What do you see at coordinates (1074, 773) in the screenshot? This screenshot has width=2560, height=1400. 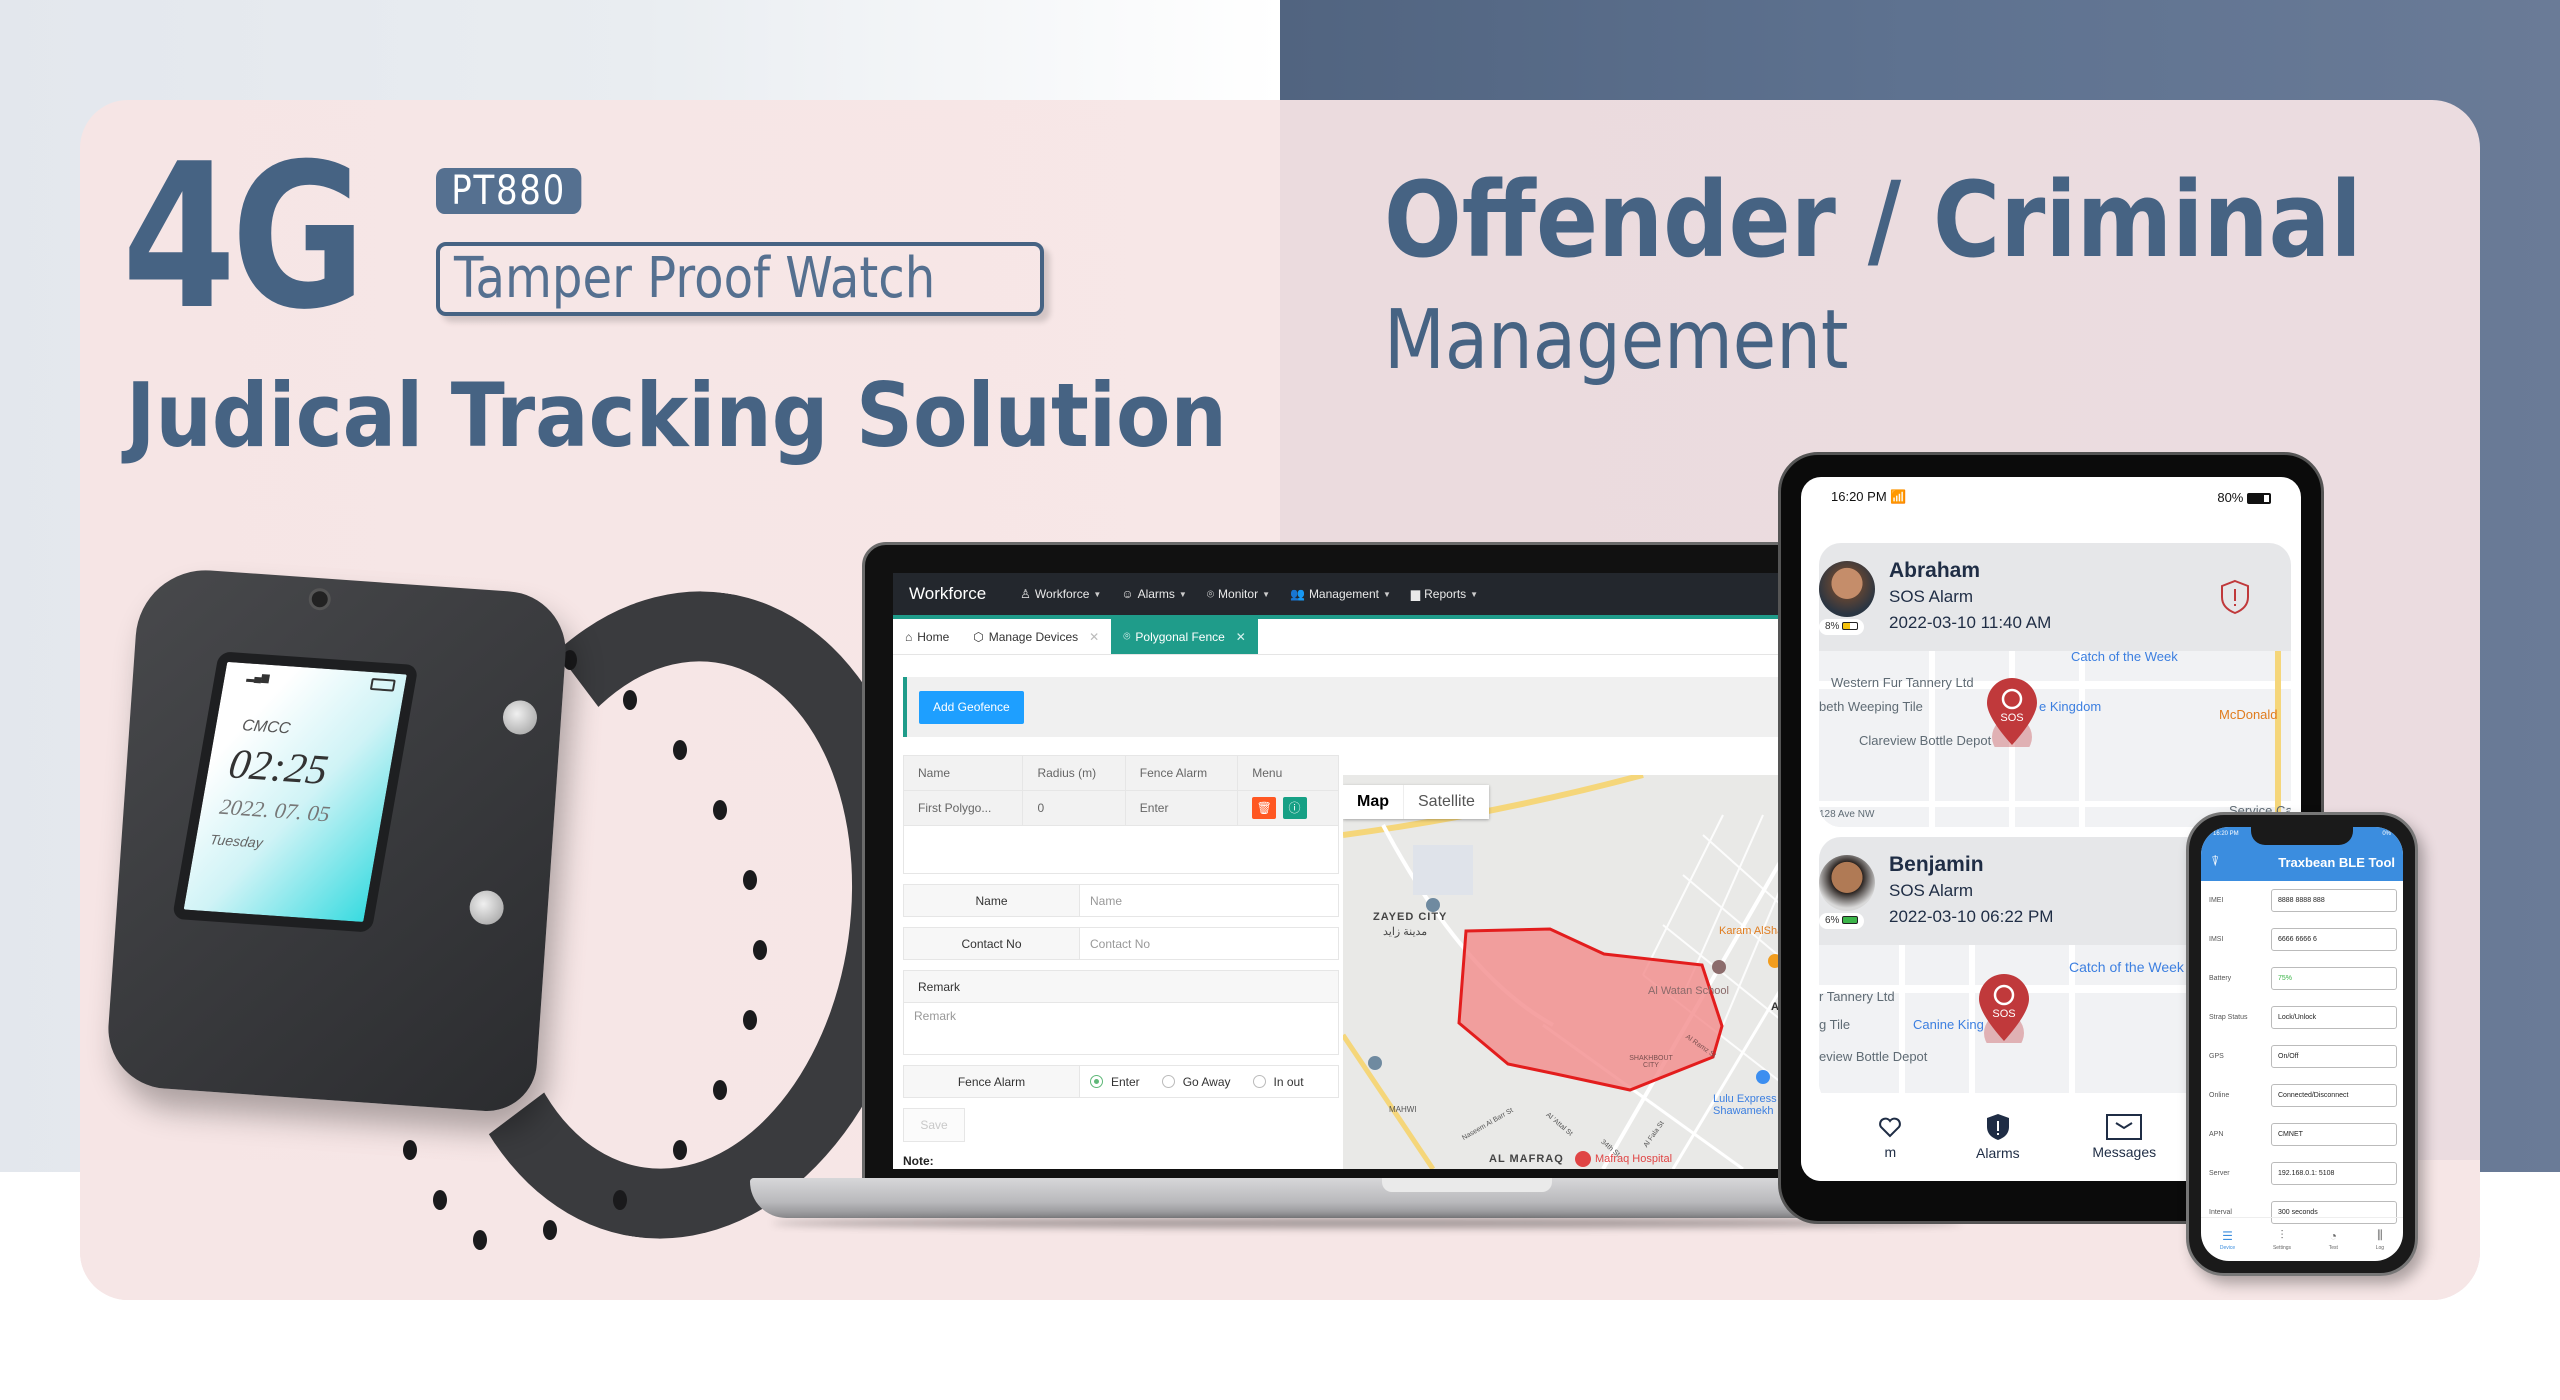 I see `column-header: Radius (m)` at bounding box center [1074, 773].